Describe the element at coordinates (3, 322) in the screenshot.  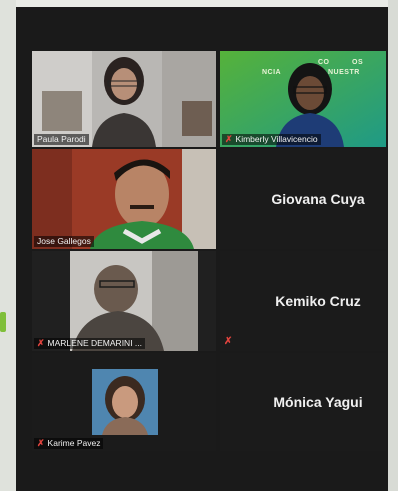
I see `background-accent` at that location.